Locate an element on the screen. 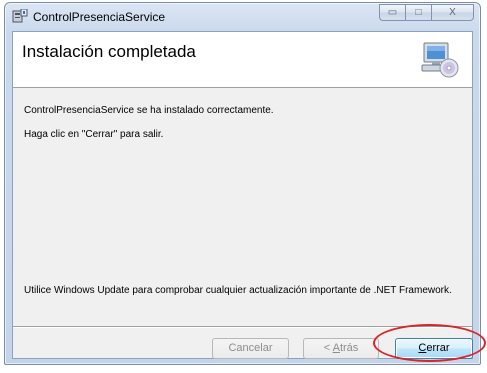  back-button: < Atrás is located at coordinates (341, 348).